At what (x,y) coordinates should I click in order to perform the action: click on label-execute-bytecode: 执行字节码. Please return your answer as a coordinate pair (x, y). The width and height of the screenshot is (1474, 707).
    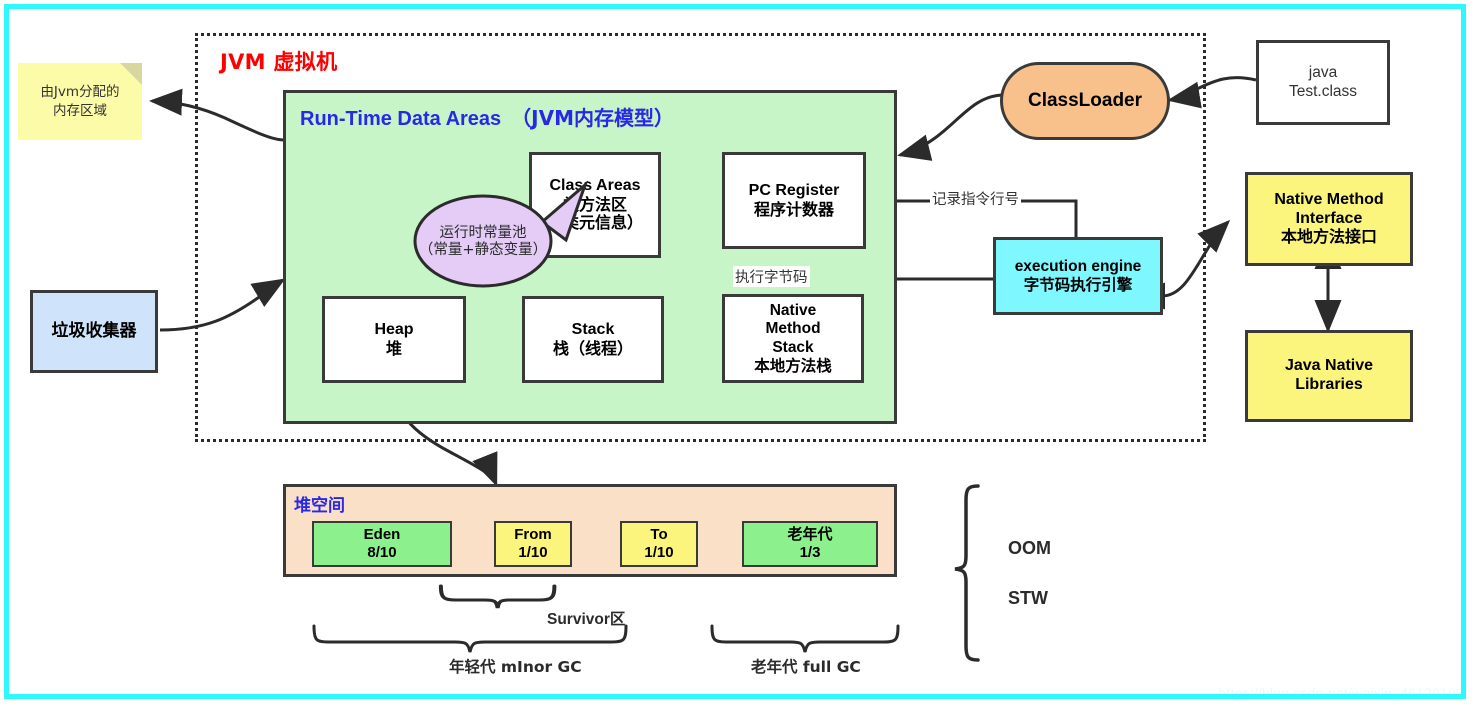
    Looking at the image, I should click on (771, 276).